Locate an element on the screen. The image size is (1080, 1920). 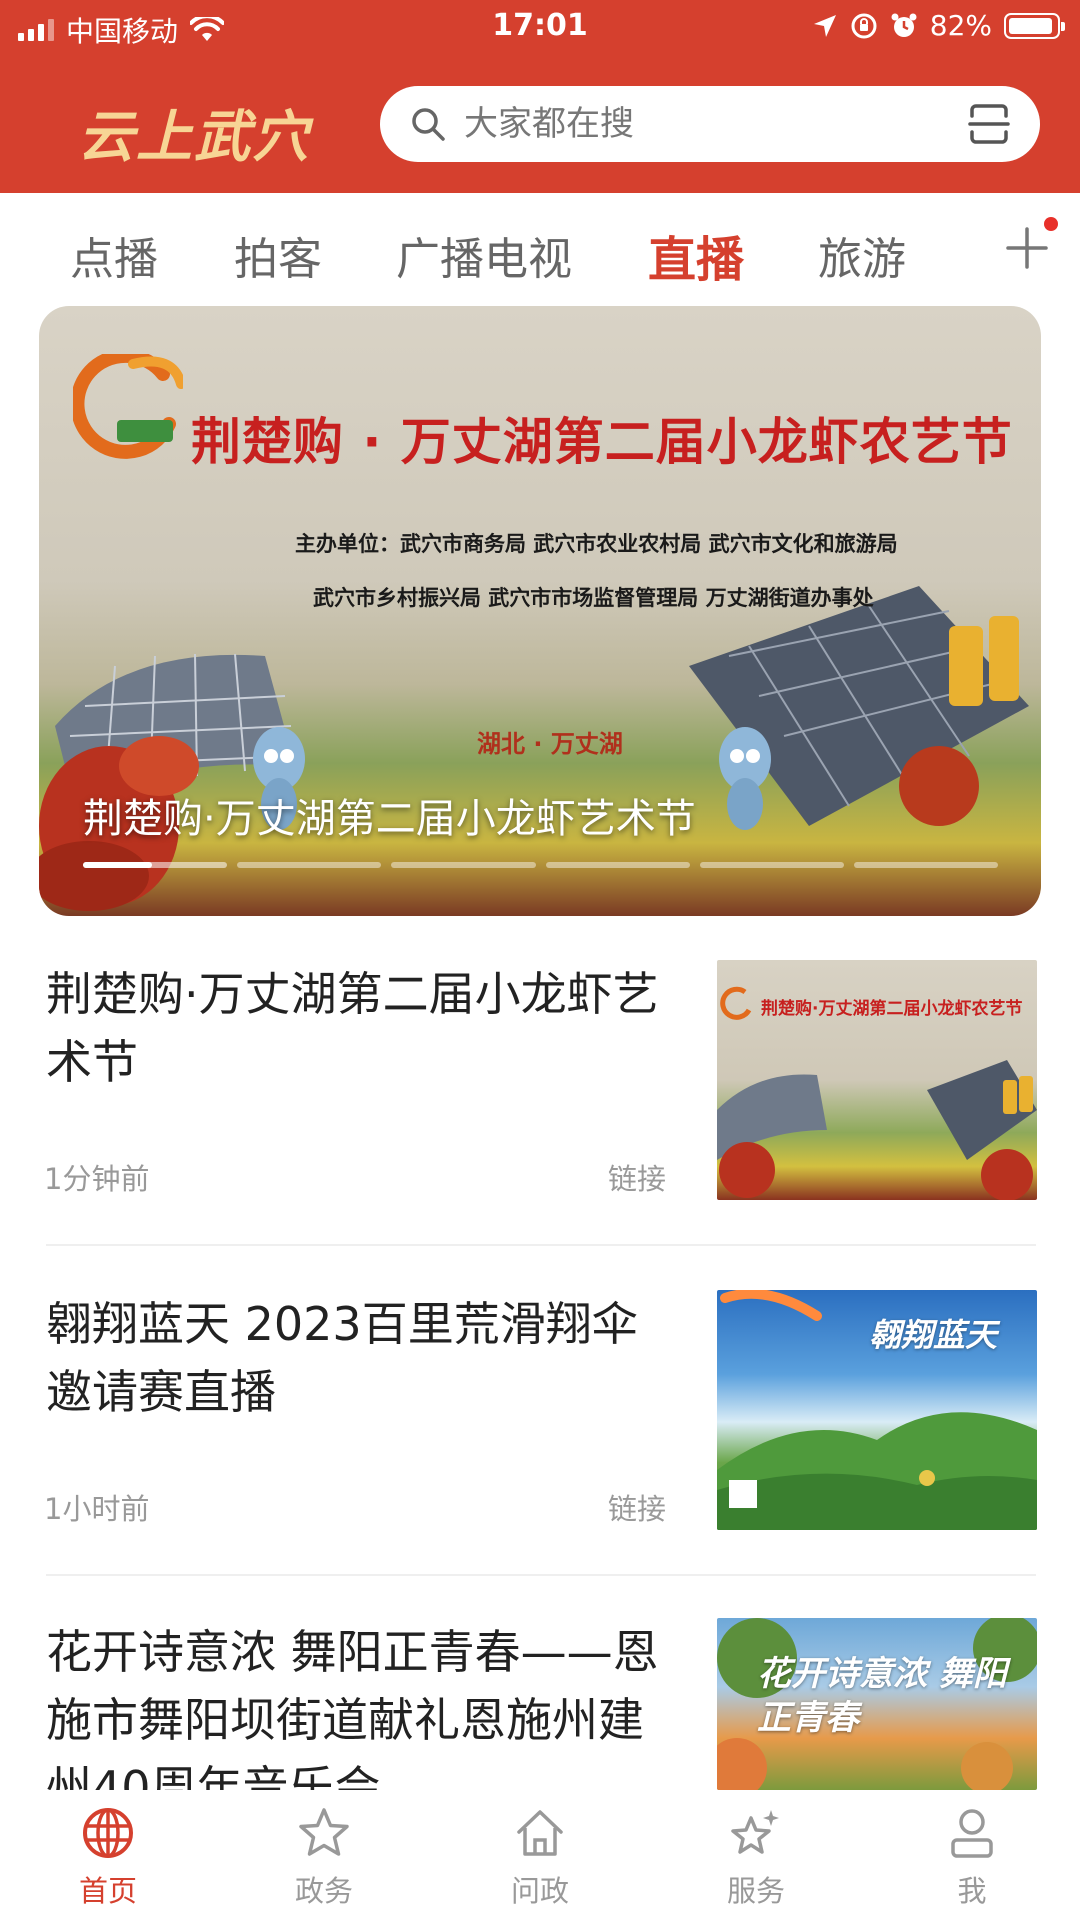
thumbnail-poster-title: 花开诗意浓 舞阳正青春 is located at coordinates (882, 1696).